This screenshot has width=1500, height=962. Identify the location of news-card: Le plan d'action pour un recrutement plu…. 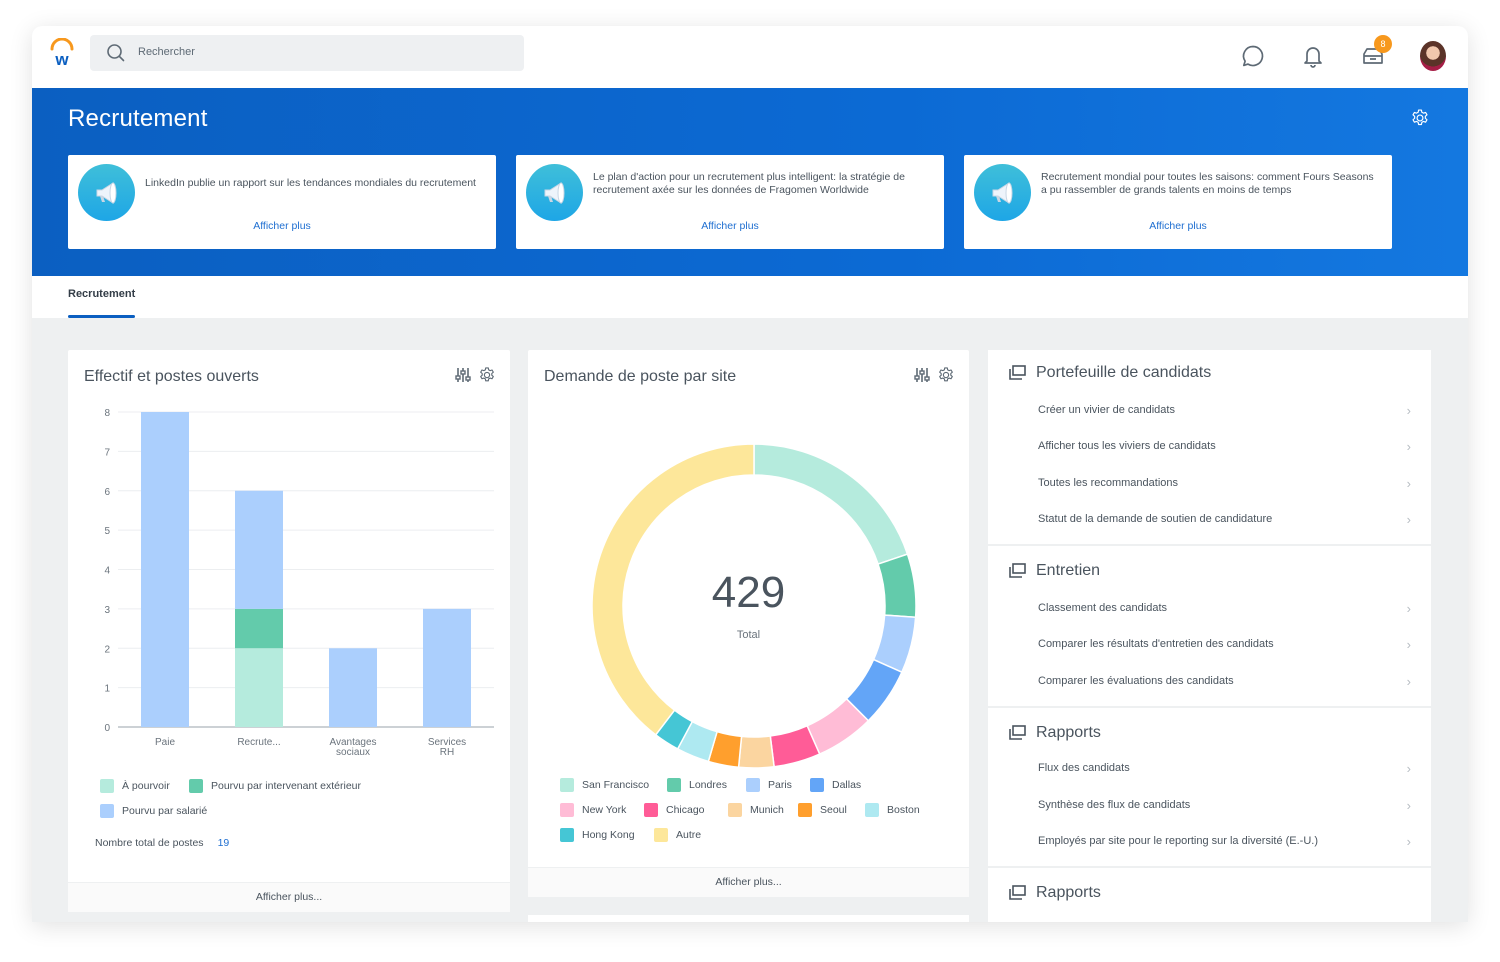
(730, 202).